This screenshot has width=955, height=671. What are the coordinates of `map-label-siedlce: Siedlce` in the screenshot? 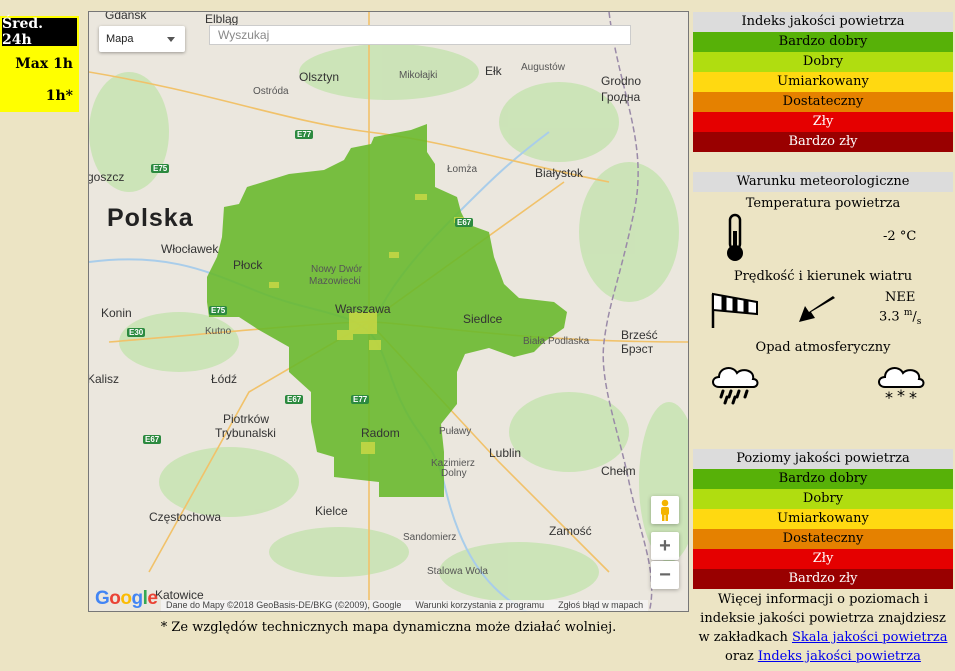 It's located at (483, 319).